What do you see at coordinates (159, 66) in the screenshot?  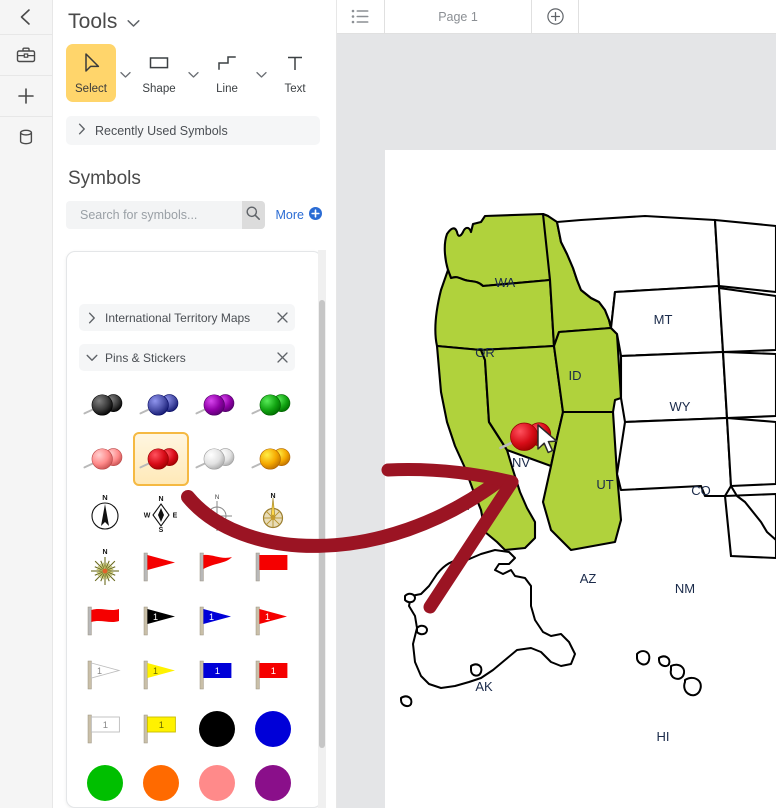 I see `rectangle-icon` at bounding box center [159, 66].